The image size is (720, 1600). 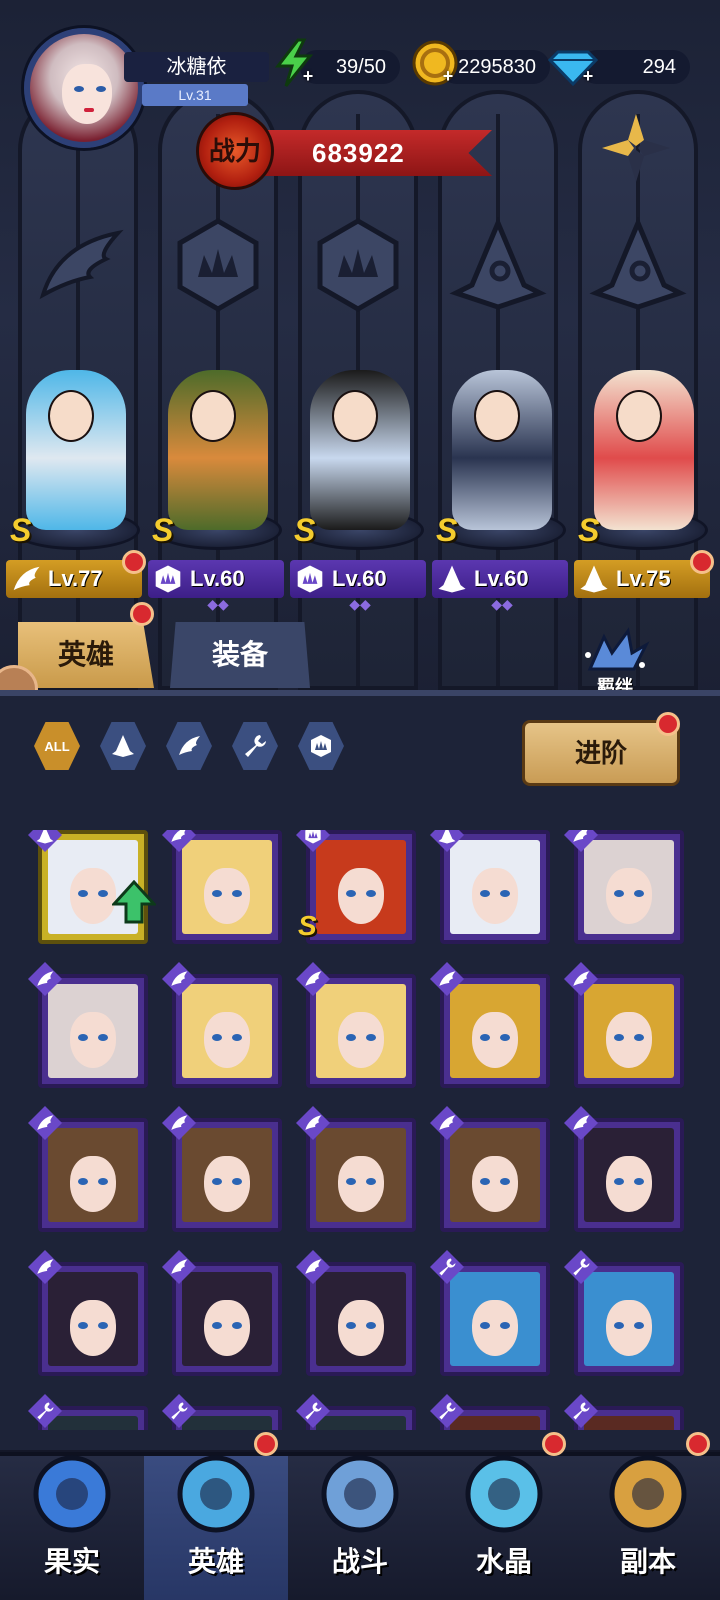 What do you see at coordinates (123, 746) in the screenshot?
I see `filter-hat-button` at bounding box center [123, 746].